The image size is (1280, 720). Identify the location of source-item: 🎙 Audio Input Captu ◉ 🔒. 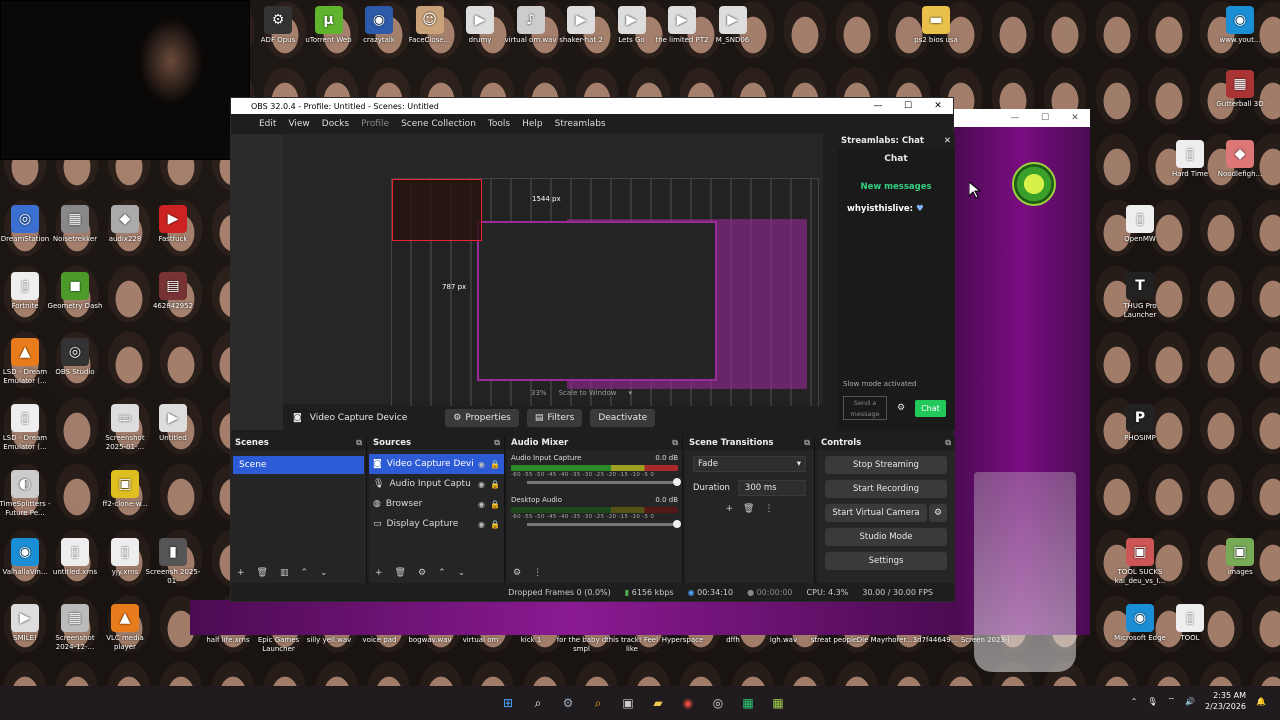
(436, 484).